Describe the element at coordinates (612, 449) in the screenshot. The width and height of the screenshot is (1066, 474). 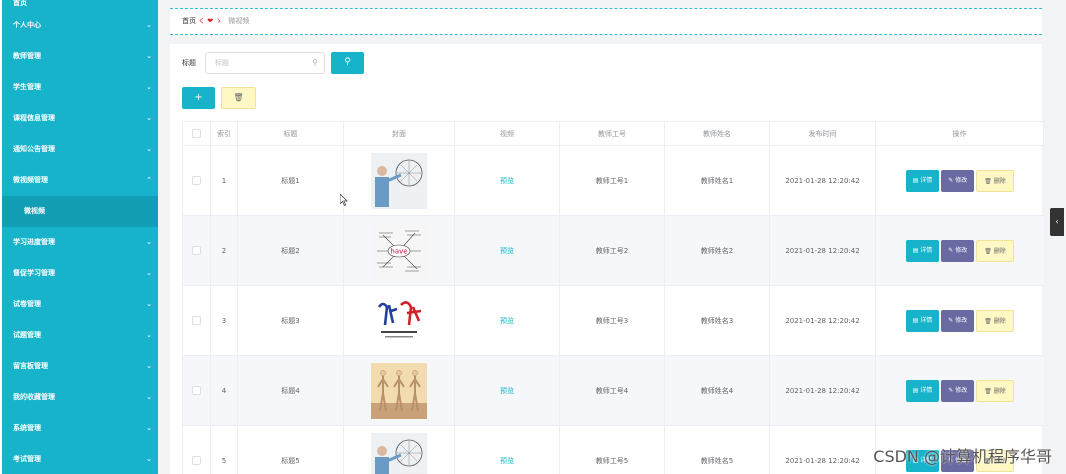
I see `teacher-no-cell: 教师工号5` at that location.